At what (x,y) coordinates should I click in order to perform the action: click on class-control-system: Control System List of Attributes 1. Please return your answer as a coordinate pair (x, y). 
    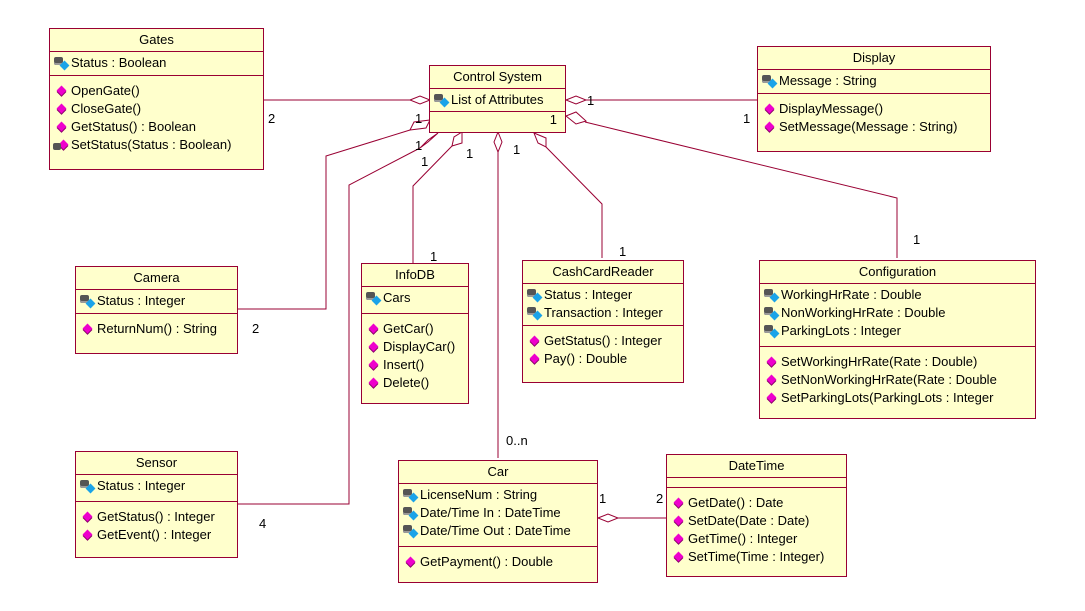
    Looking at the image, I should click on (497, 99).